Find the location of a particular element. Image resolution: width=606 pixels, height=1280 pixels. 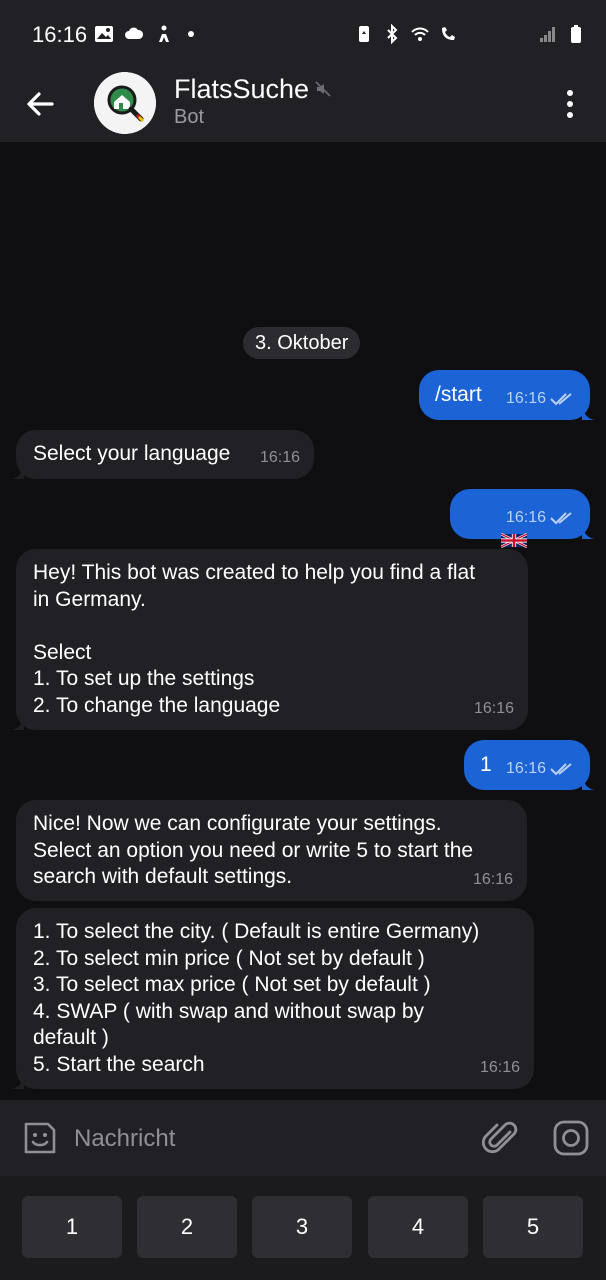

gallery-icon is located at coordinates (104, 34).